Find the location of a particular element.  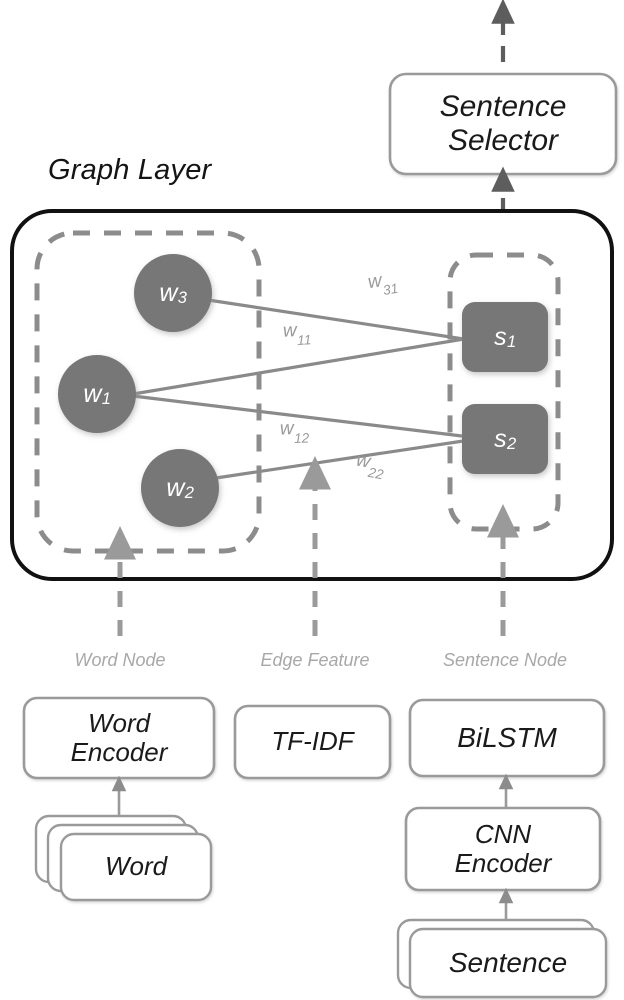

word-input-stack is located at coordinates (123, 858).